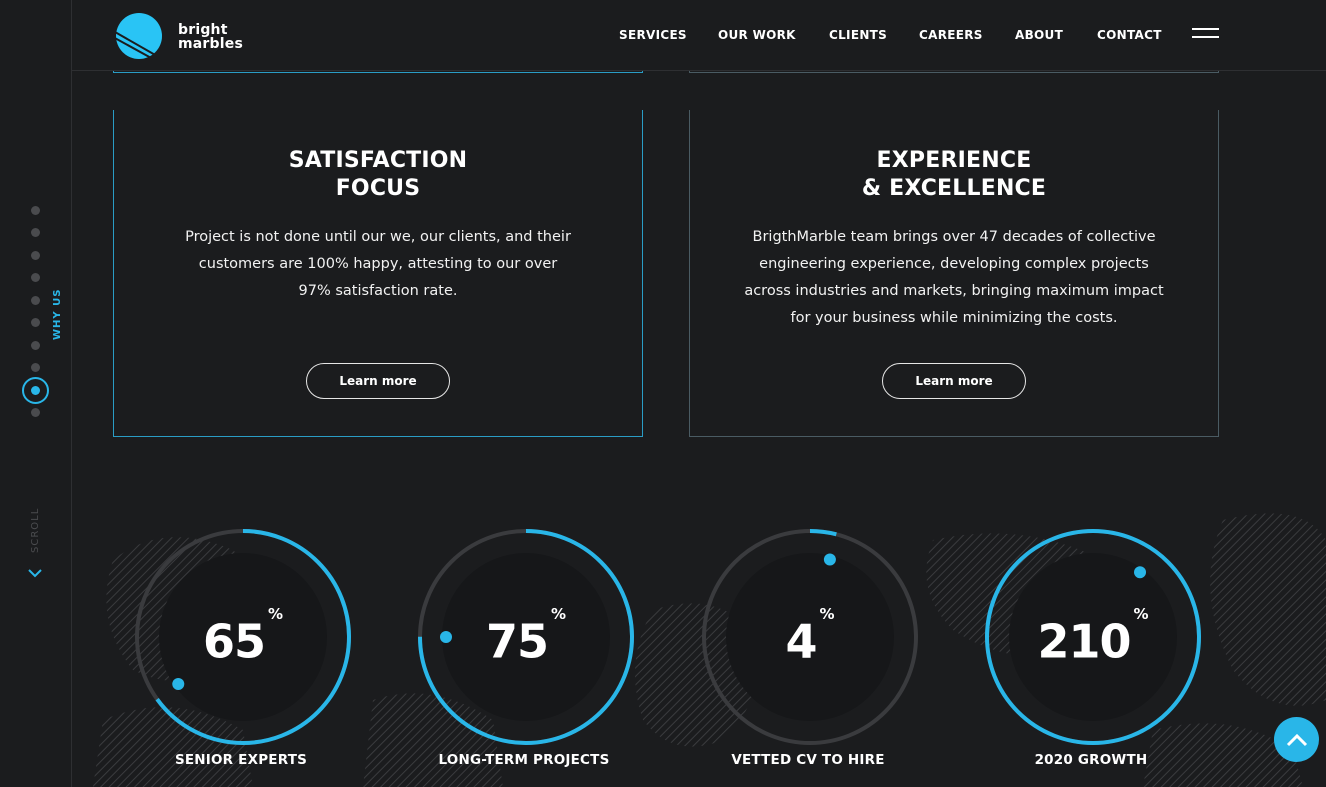  What do you see at coordinates (57, 314) in the screenshot?
I see `section-label: WHY US` at bounding box center [57, 314].